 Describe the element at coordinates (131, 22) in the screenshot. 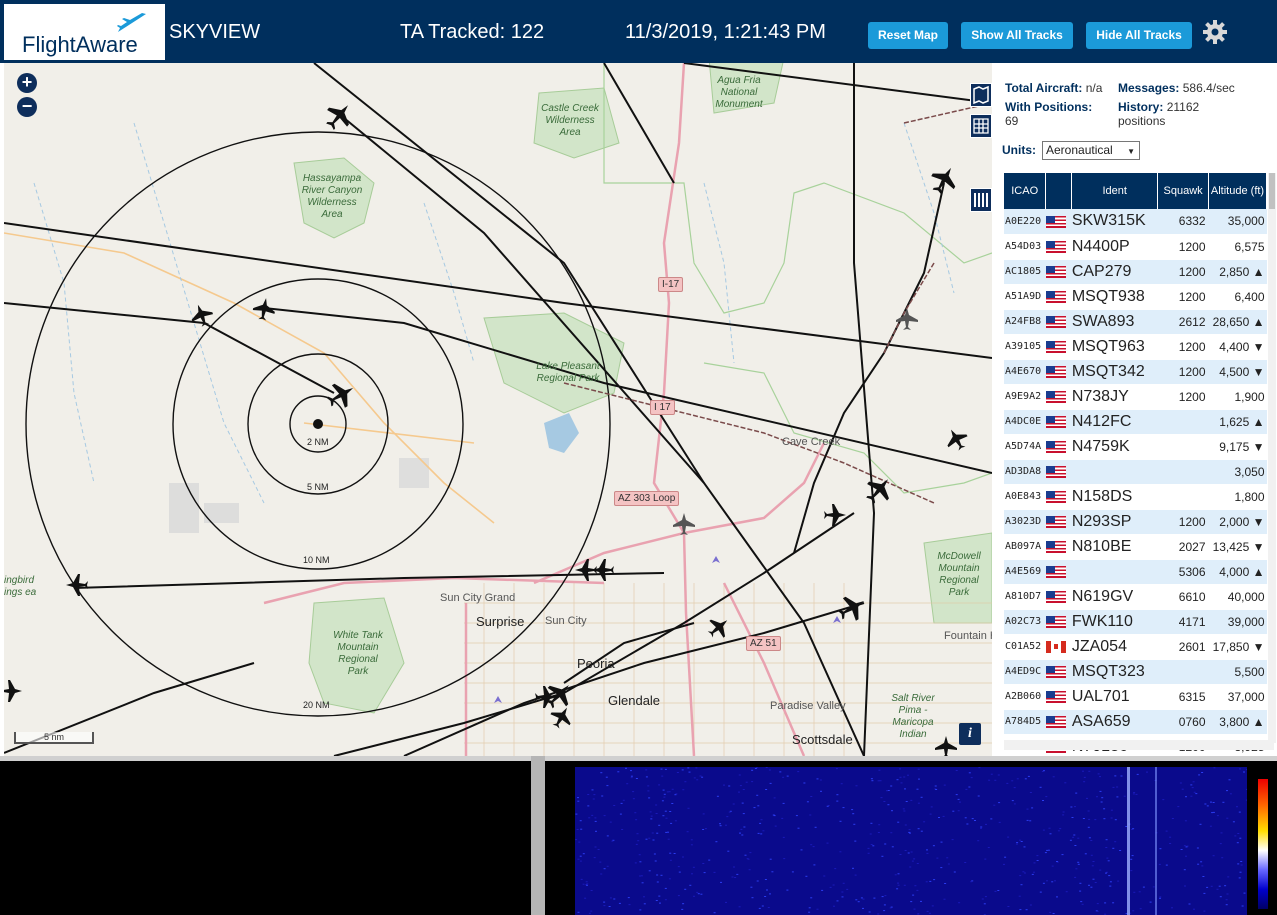

I see `logo-plane-icon` at that location.